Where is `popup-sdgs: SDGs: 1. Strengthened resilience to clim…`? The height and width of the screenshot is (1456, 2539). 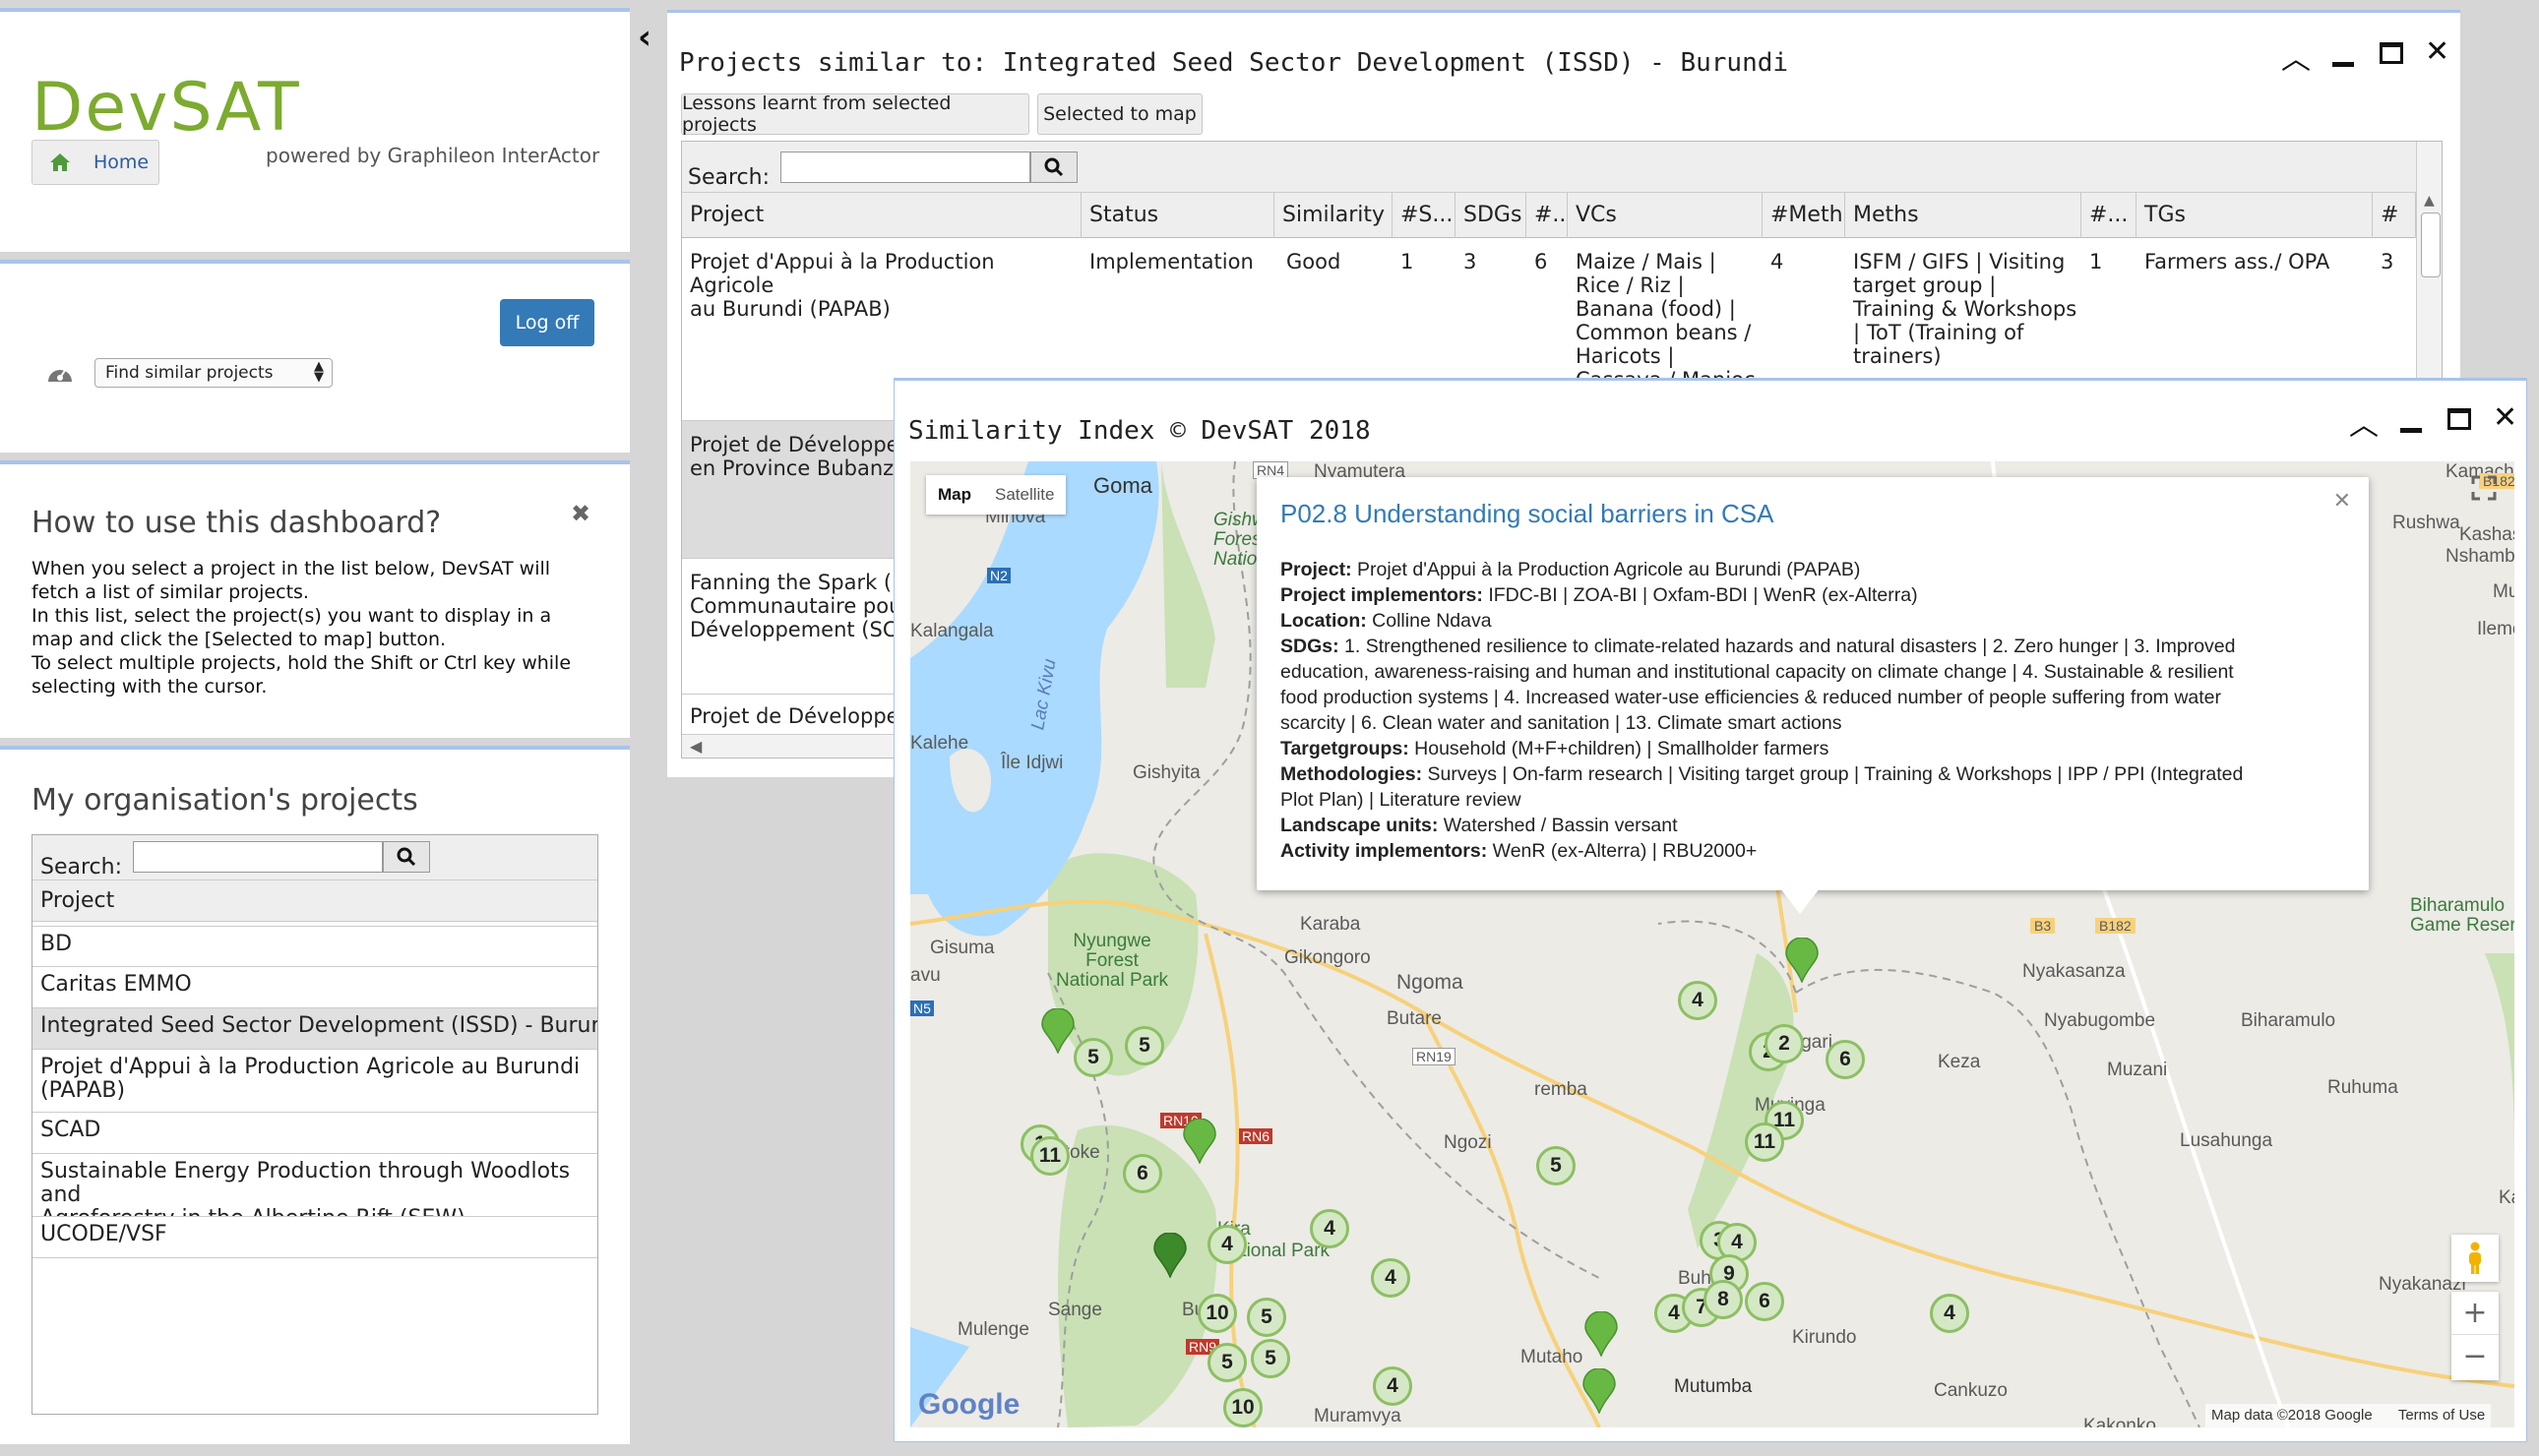 popup-sdgs: SDGs: 1. Strengthened resilience to clim… is located at coordinates (1758, 646).